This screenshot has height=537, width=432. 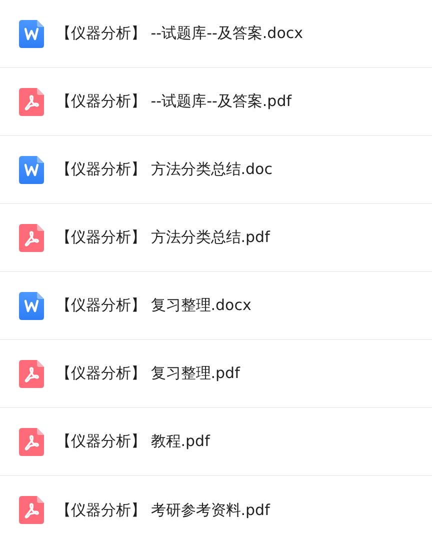 What do you see at coordinates (148, 373) in the screenshot?
I see `file-name: 【仪器分析】 复习整理.pdf` at bounding box center [148, 373].